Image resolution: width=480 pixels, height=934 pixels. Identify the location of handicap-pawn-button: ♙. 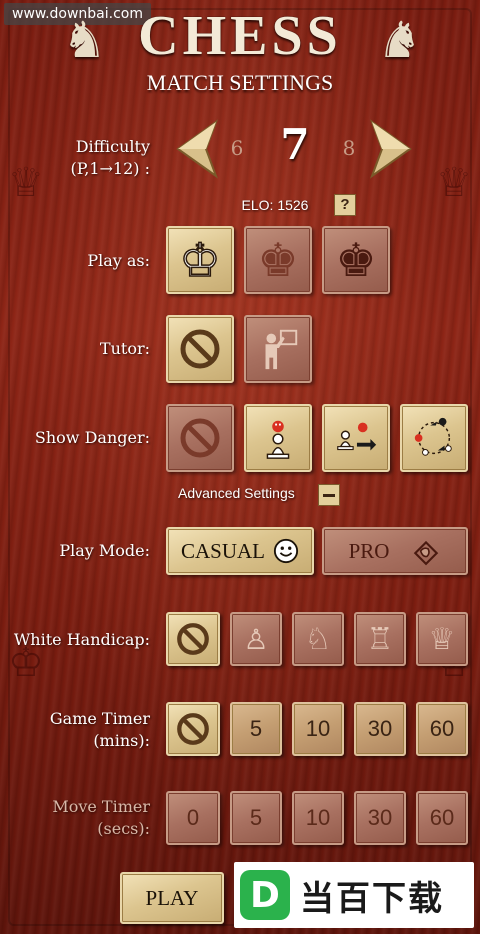
(256, 639).